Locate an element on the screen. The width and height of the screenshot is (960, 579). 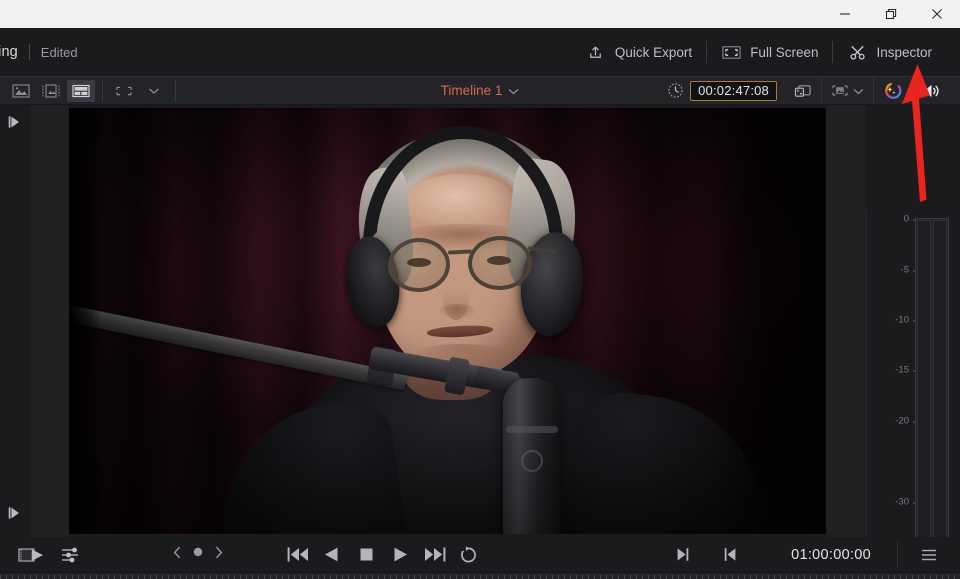
timeline-name-label: Timeline 1 is located at coordinates (471, 90).